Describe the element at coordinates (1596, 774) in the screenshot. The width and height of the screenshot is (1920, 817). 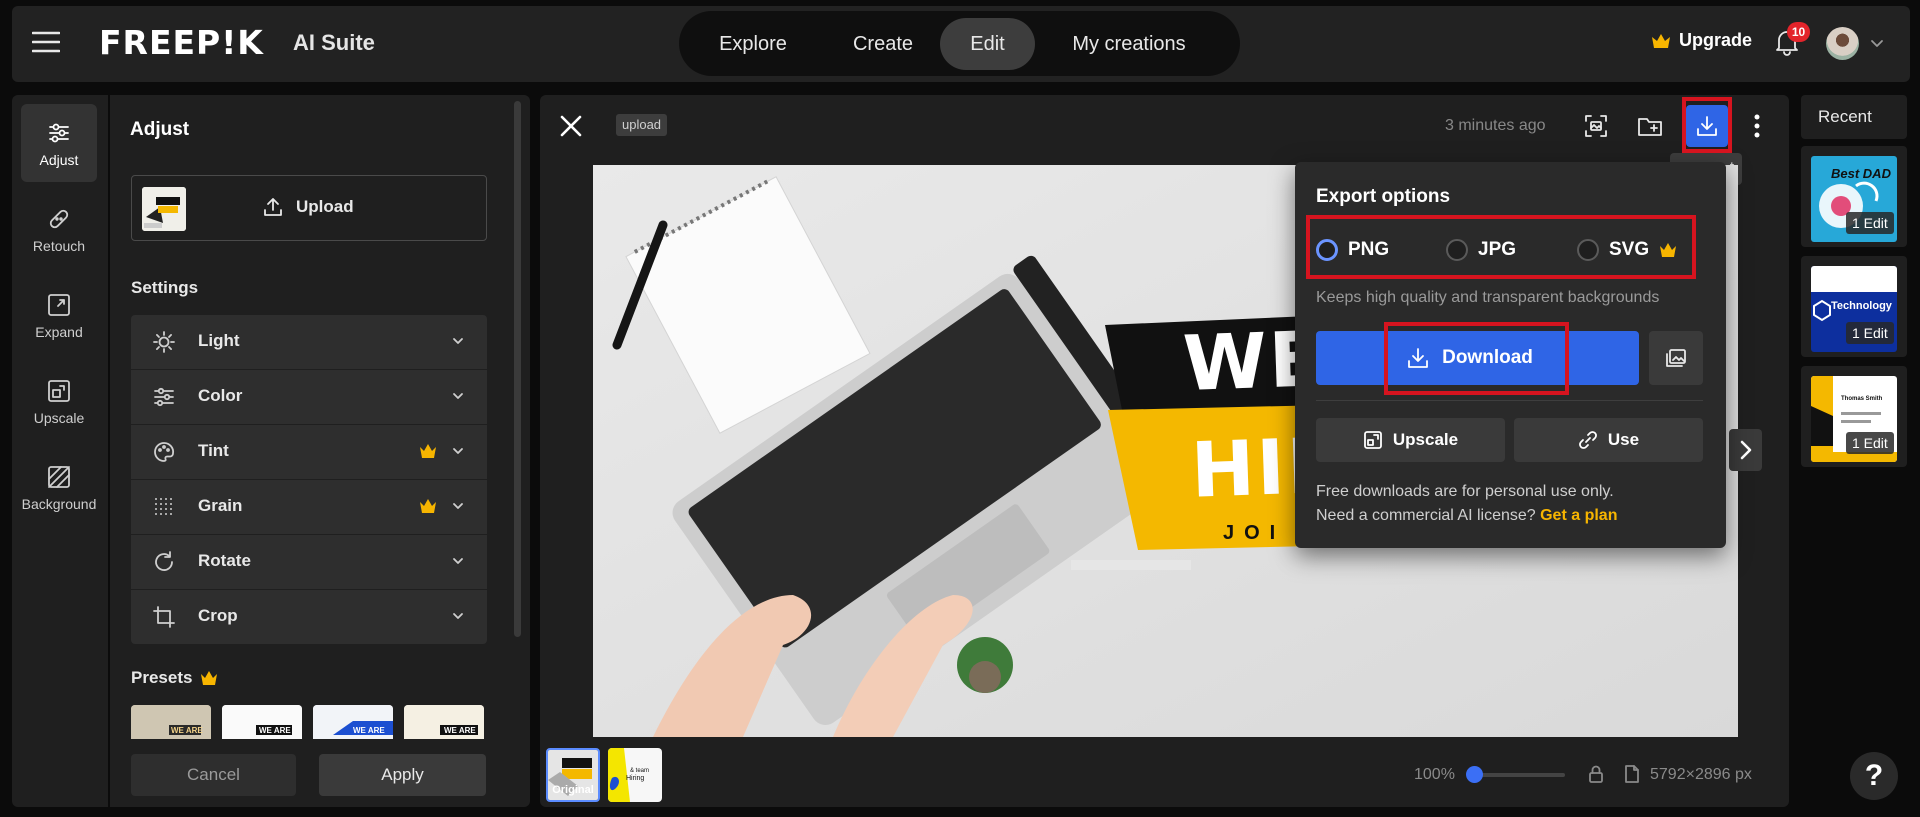
I see `lock-icon` at that location.